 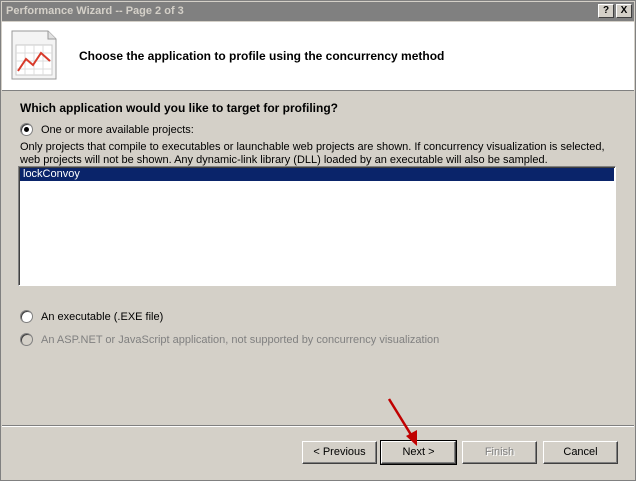 I want to click on radio-aspnet, so click(x=26, y=339).